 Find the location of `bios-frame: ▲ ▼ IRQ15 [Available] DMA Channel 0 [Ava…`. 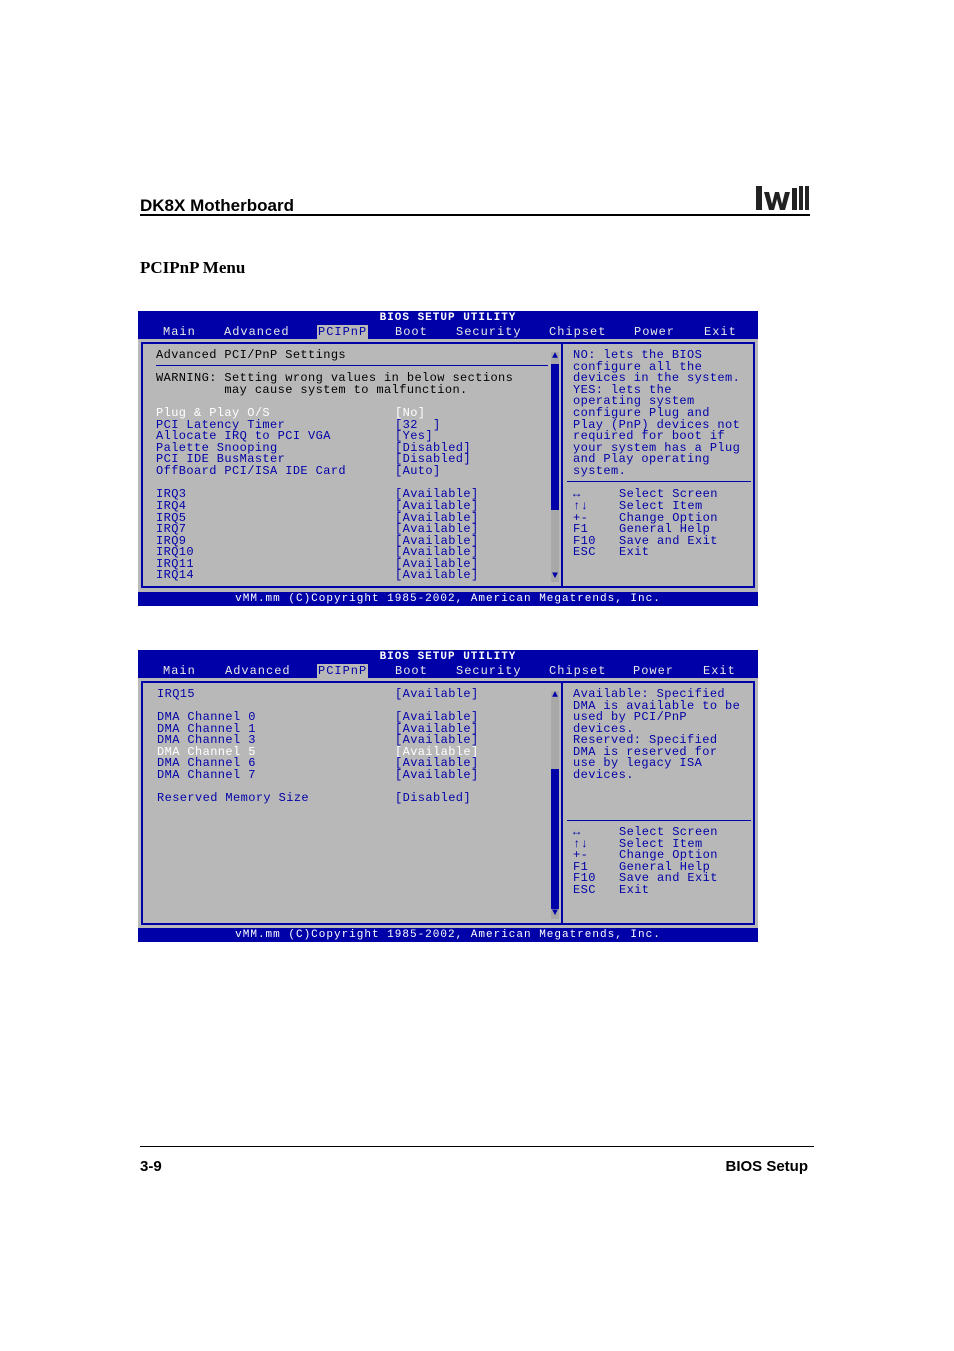

bios-frame: ▲ ▼ IRQ15 [Available] DMA Channel 0 [Ava… is located at coordinates (448, 803).